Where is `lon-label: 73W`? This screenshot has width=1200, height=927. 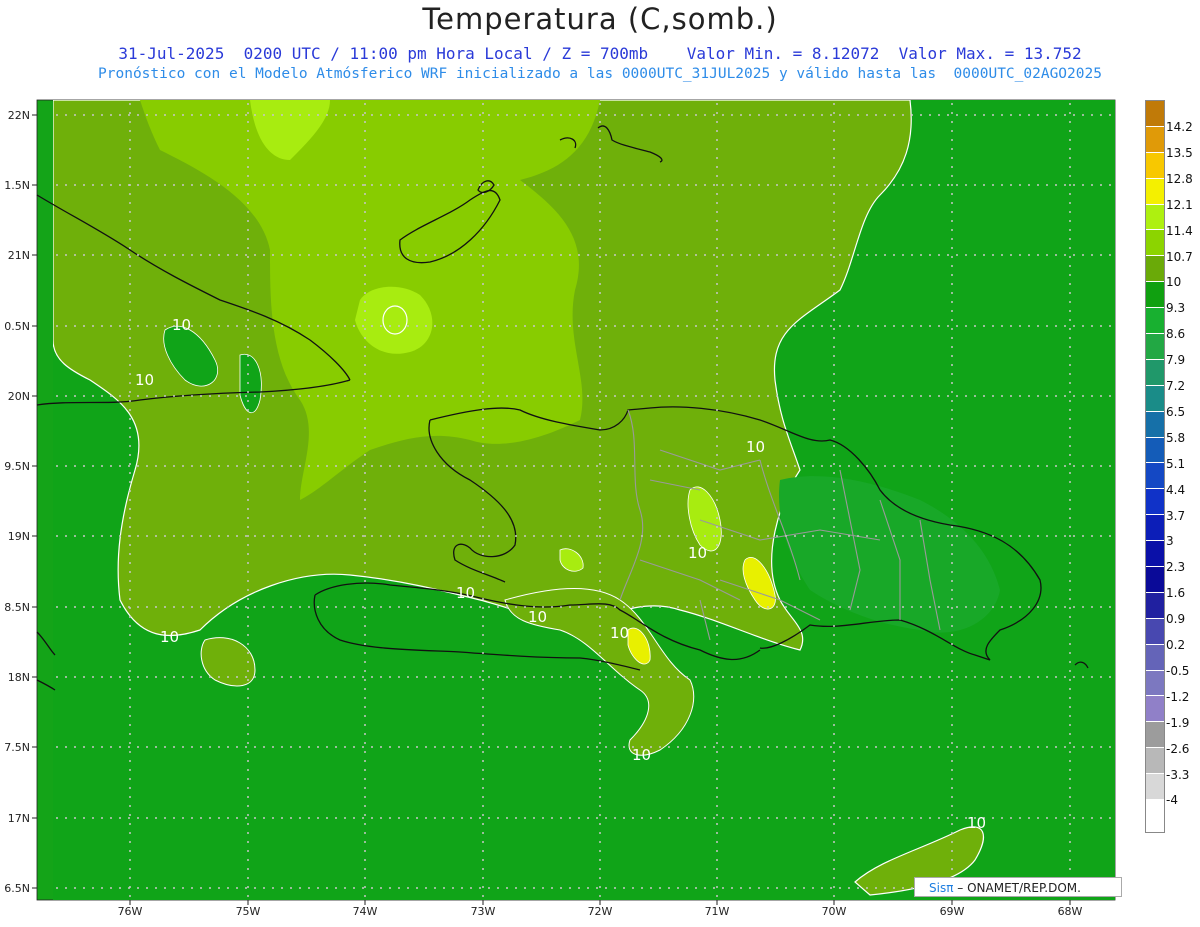
lon-label: 73W is located at coordinates (483, 911).